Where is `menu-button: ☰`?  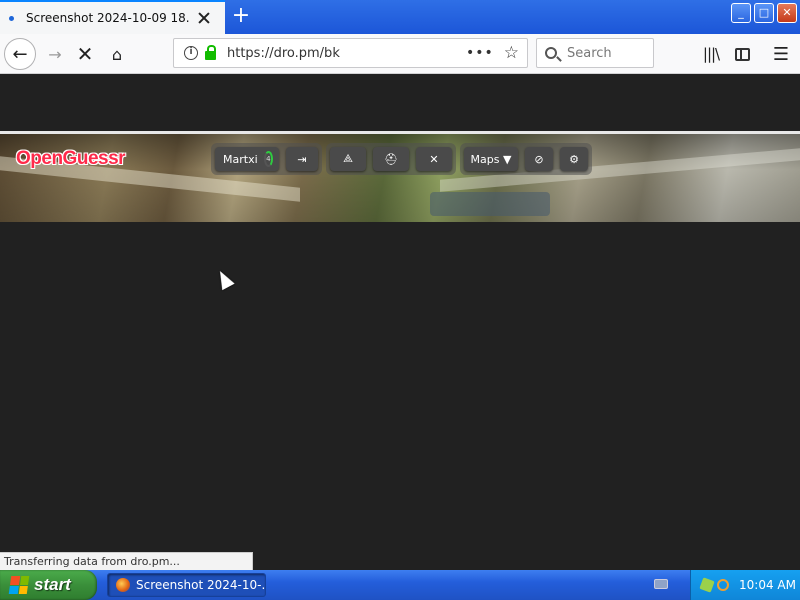
menu-button: ☰ is located at coordinates (781, 54).